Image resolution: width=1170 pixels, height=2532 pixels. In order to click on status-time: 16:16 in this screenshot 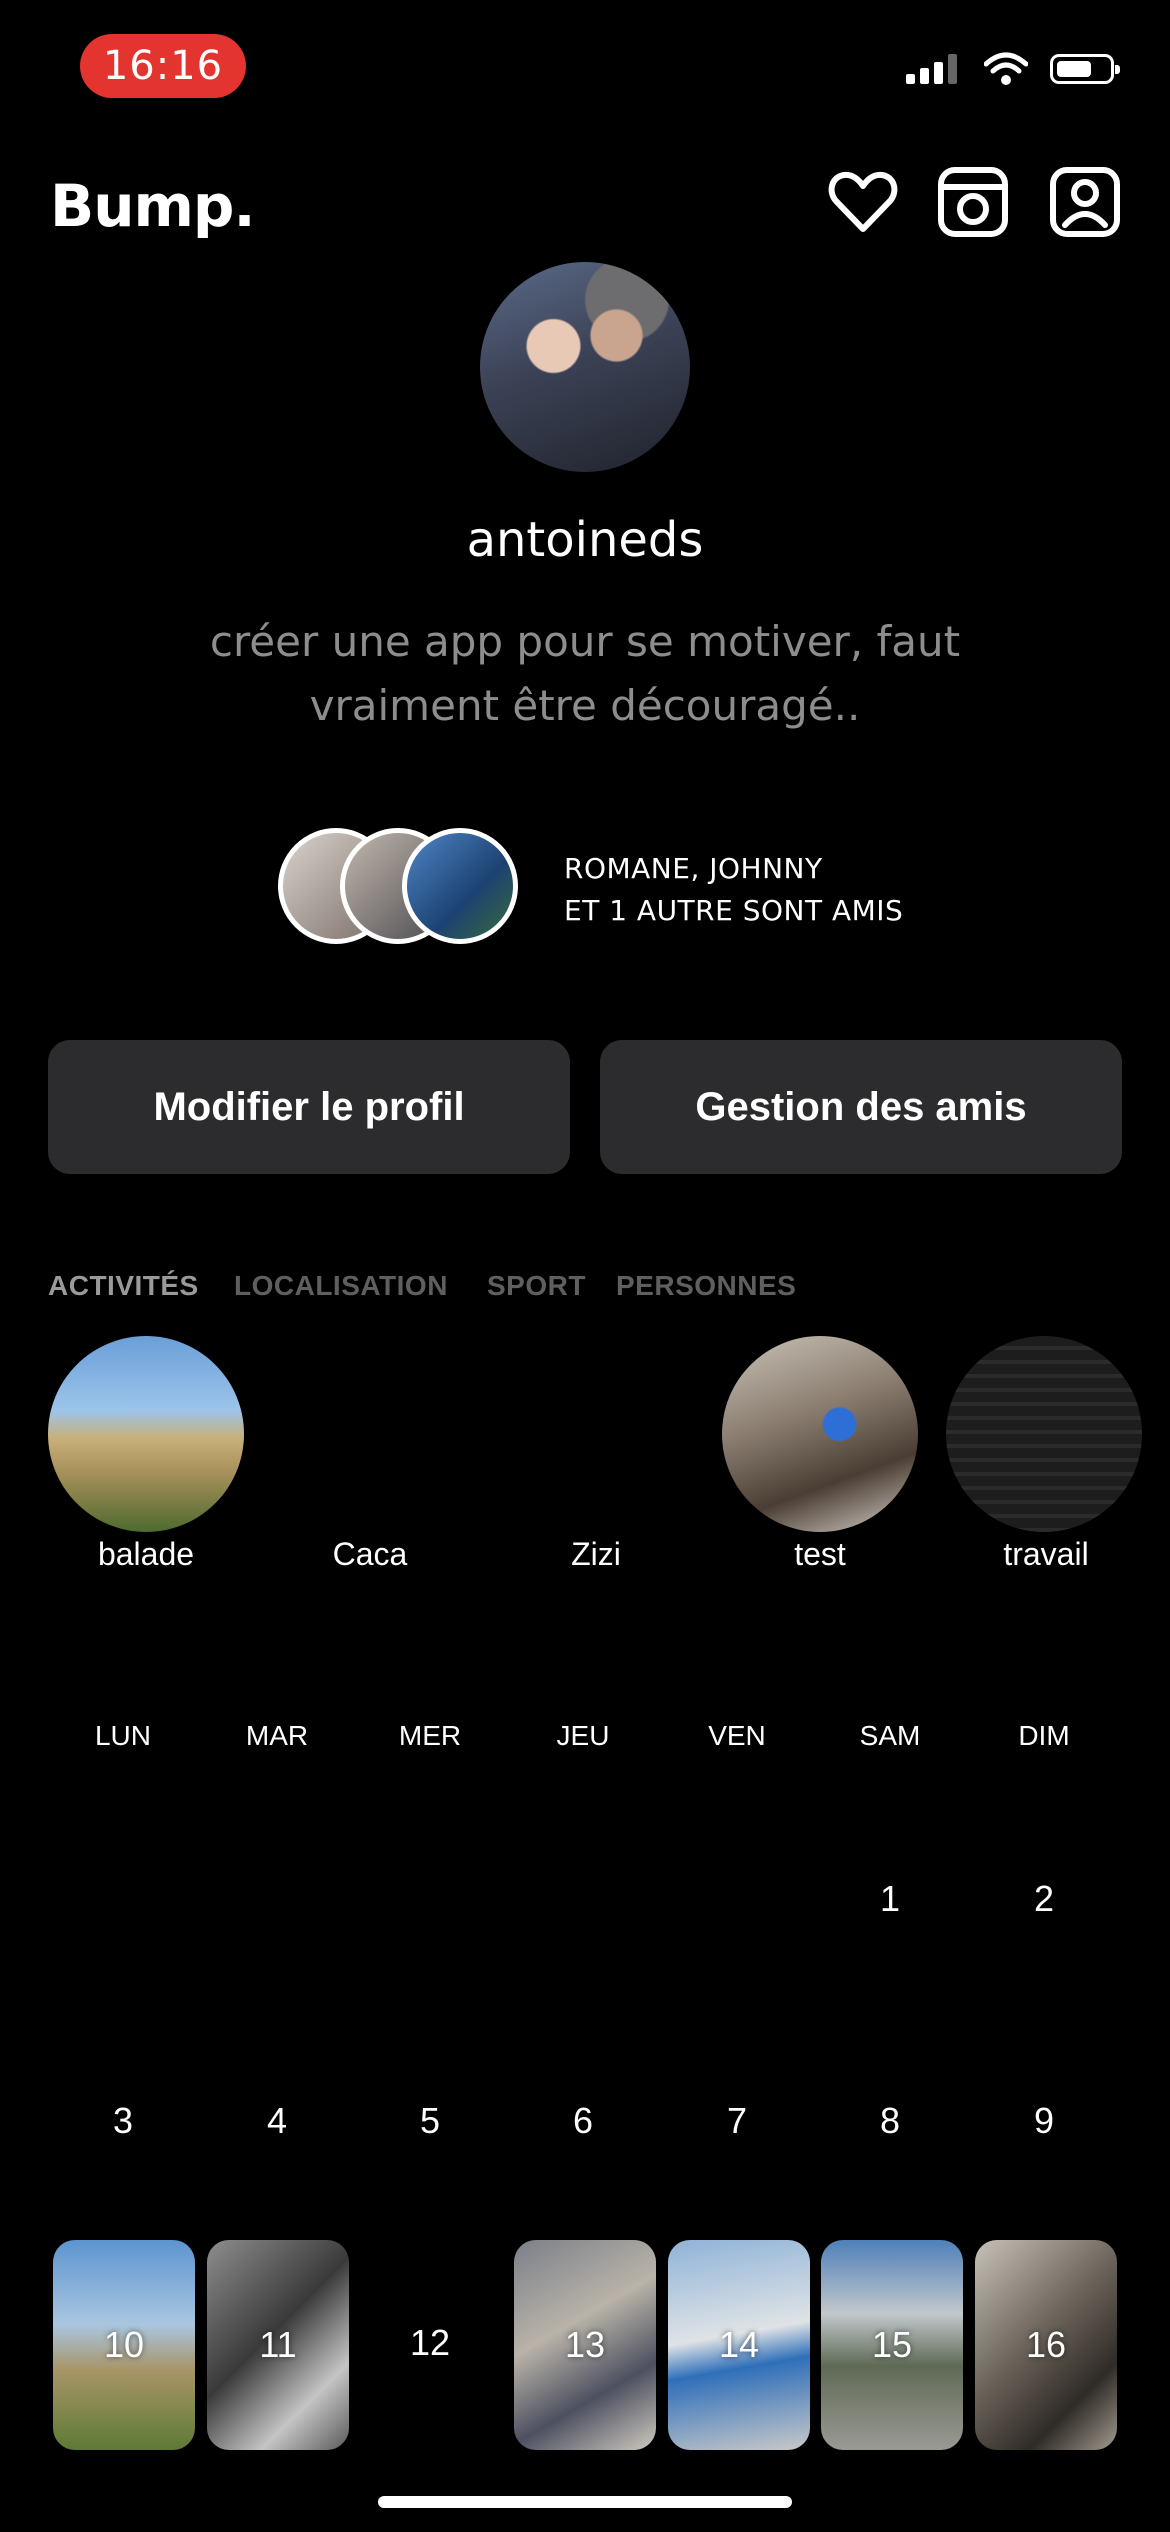, I will do `click(163, 66)`.